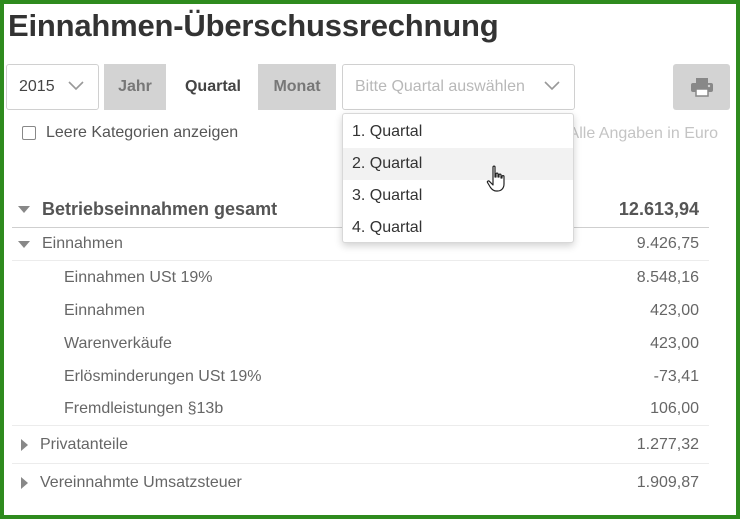 This screenshot has width=740, height=519. Describe the element at coordinates (658, 209) in the screenshot. I see `total-value: 12.613,94` at that location.